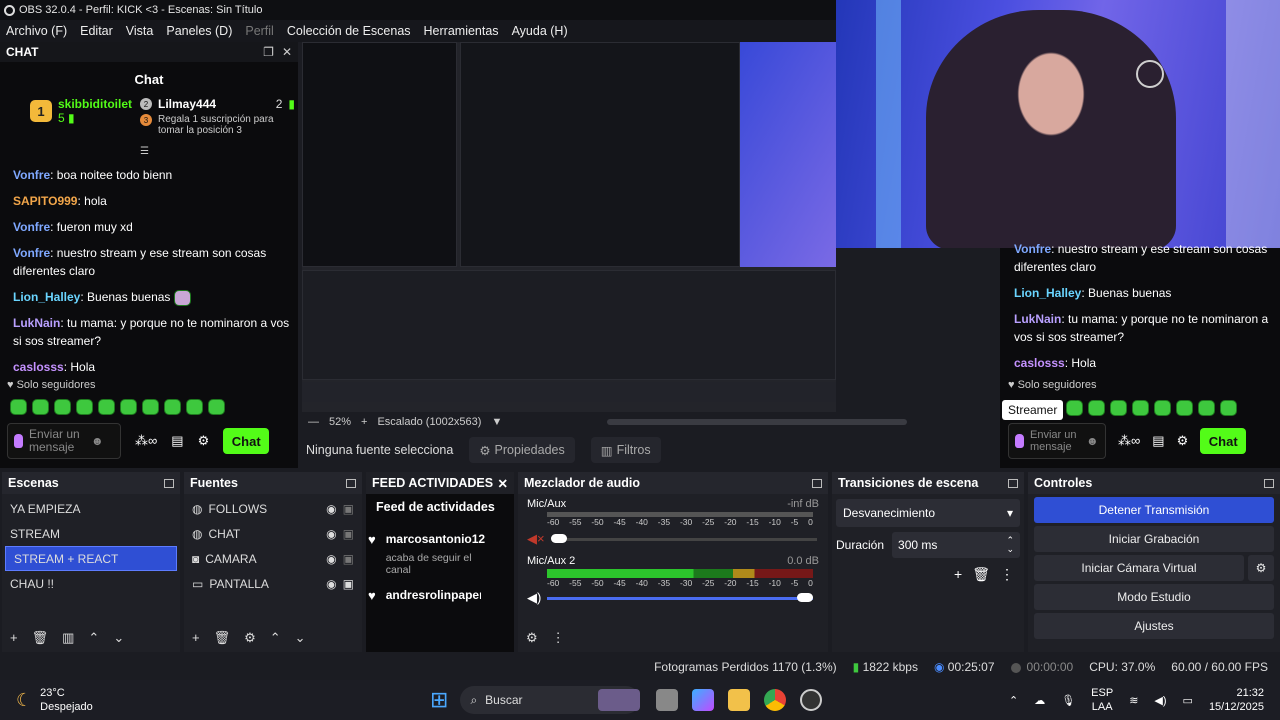 Image resolution: width=1280 pixels, height=720 pixels. What do you see at coordinates (1068, 700) in the screenshot?
I see `mic-tray-icon: 🎙` at bounding box center [1068, 700].